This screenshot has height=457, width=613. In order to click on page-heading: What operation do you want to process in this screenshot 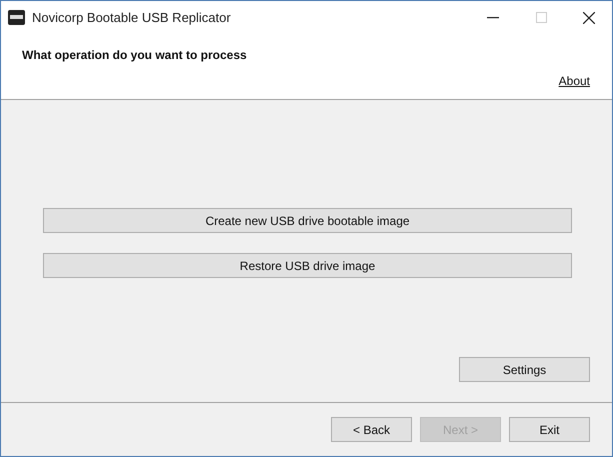, I will do `click(135, 55)`.